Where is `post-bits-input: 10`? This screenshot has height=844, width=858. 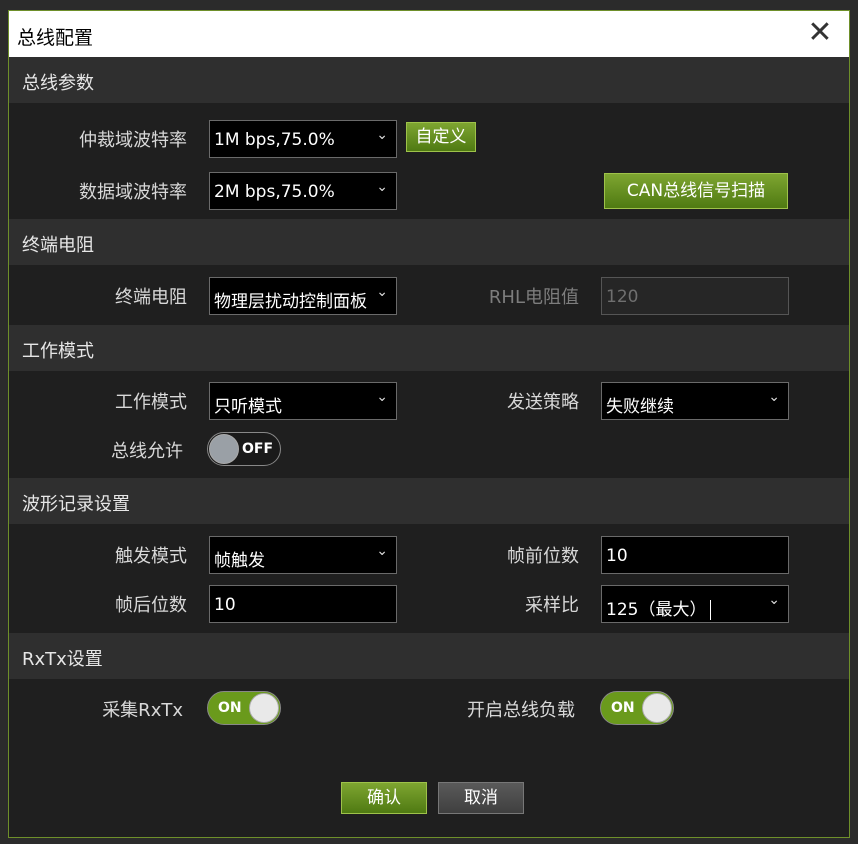
post-bits-input: 10 is located at coordinates (303, 604).